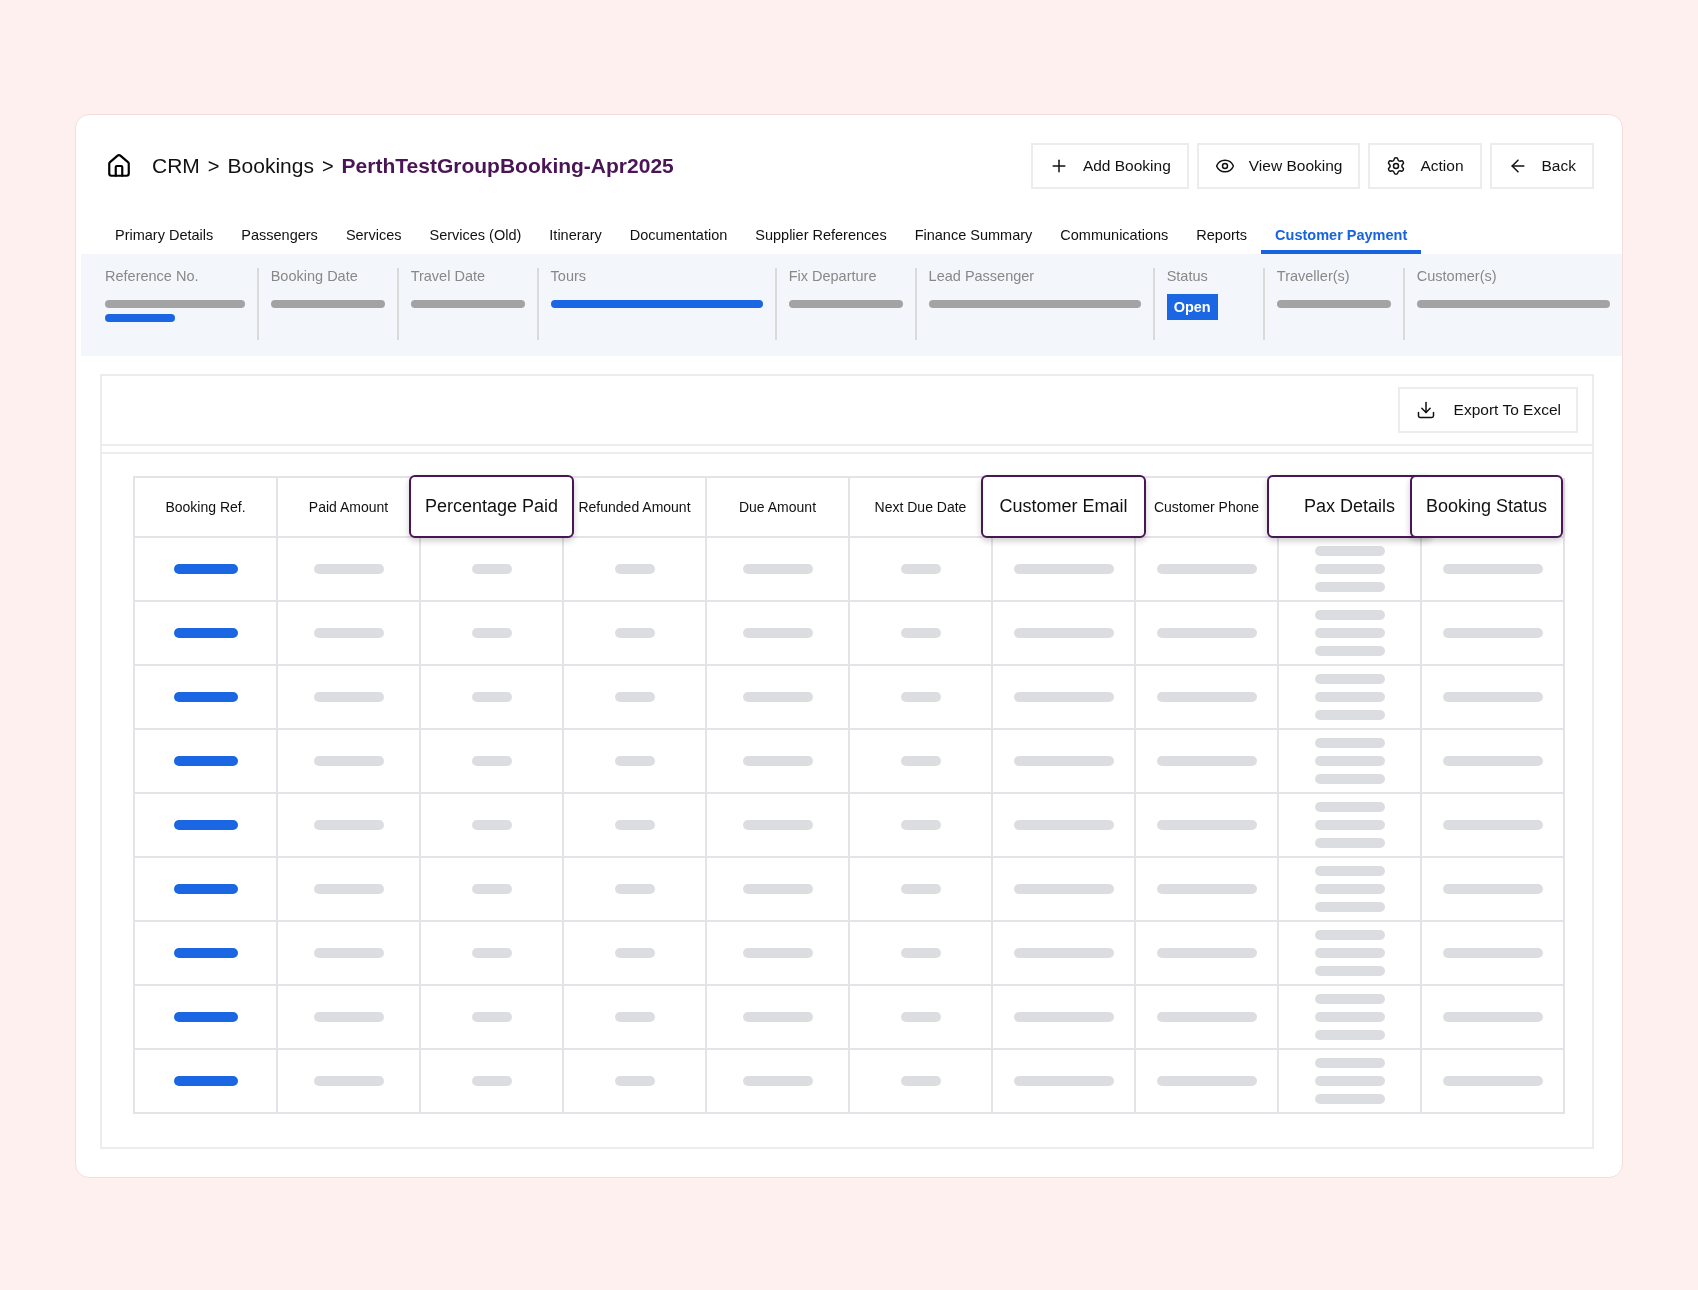 The width and height of the screenshot is (1698, 1290). What do you see at coordinates (678, 235) in the screenshot?
I see `tab: Documentation` at bounding box center [678, 235].